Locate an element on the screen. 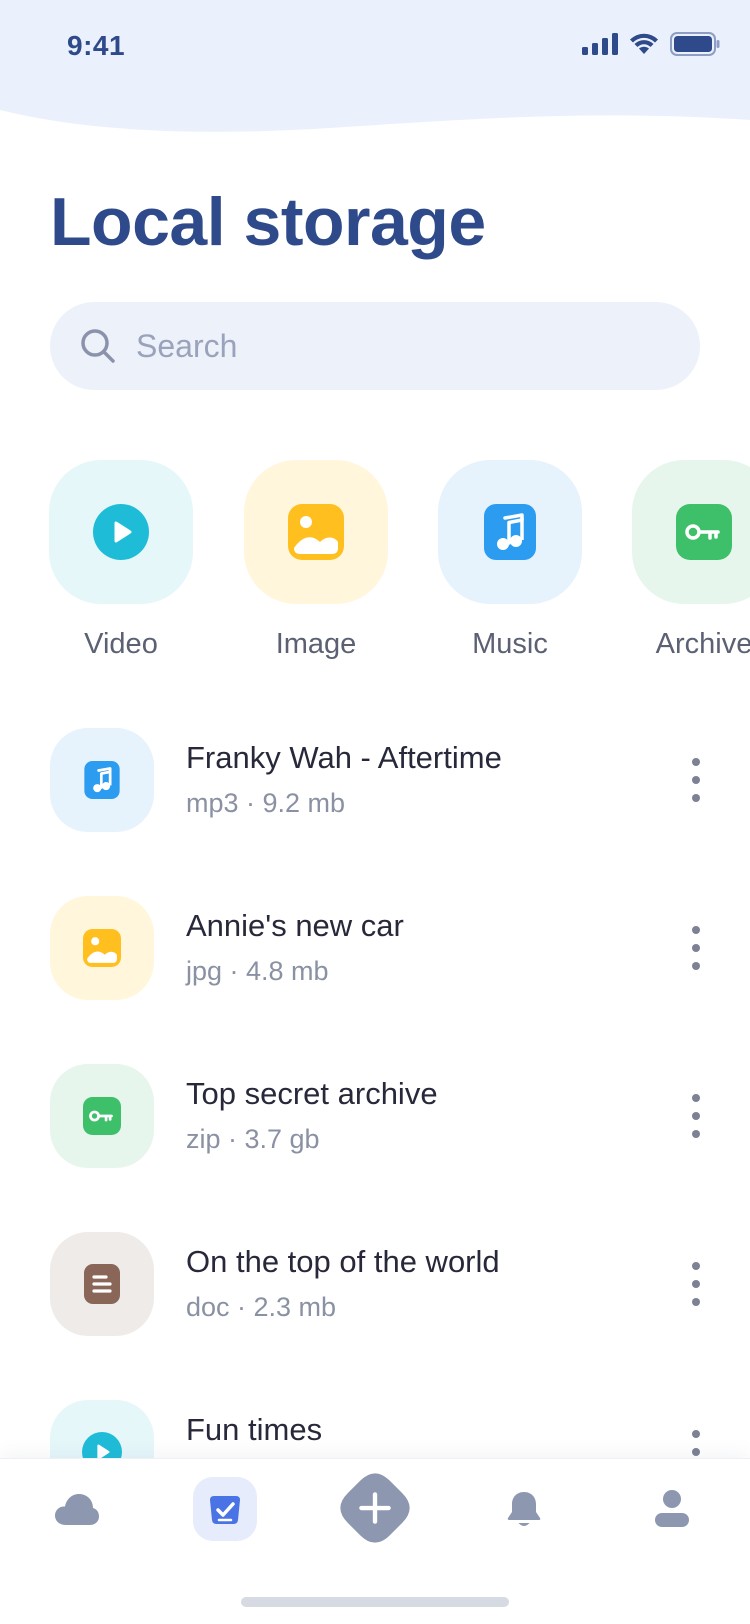 The height and width of the screenshot is (1624, 750). file-name: On the top of the world is located at coordinates (343, 1261).